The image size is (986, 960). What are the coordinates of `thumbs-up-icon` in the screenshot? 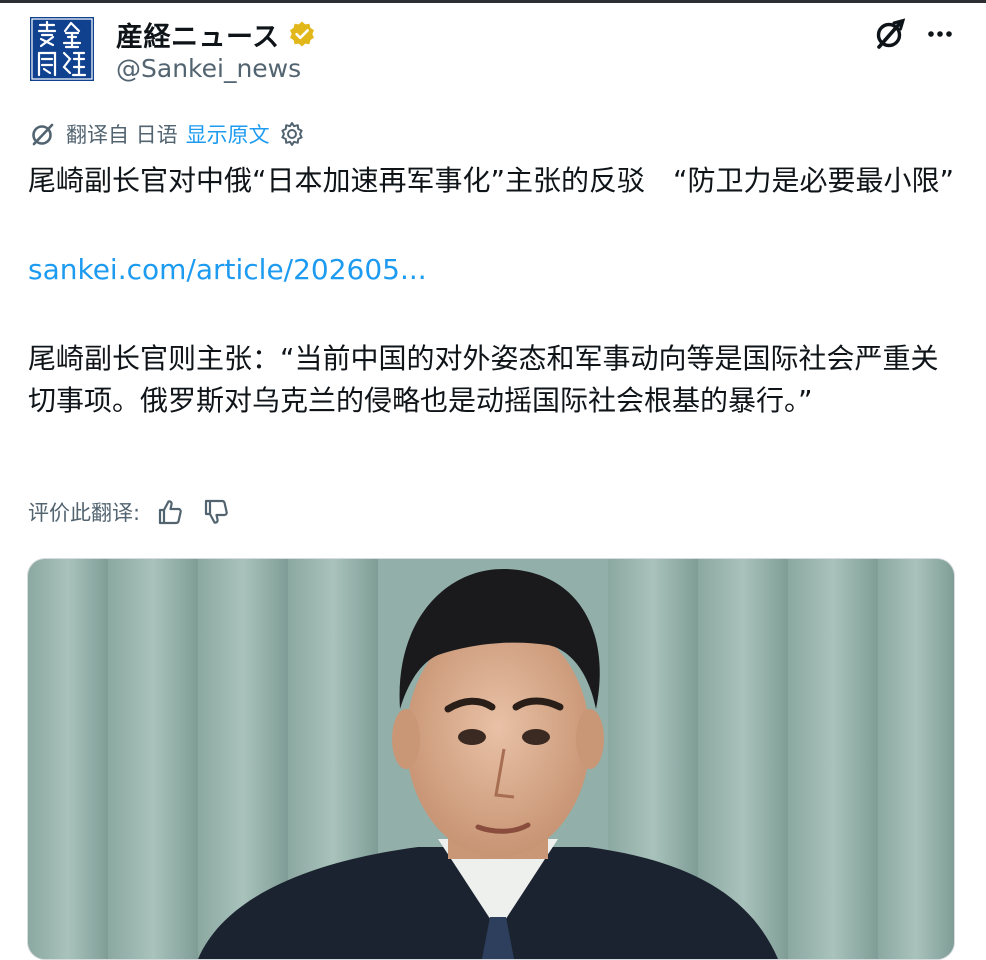 It's located at (170, 512).